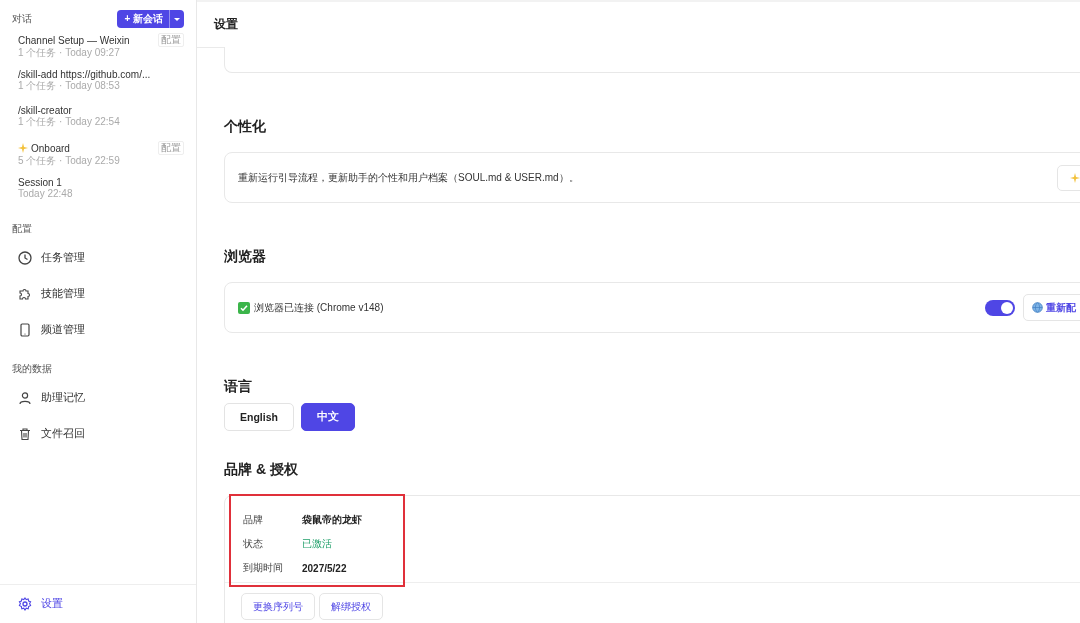 The width and height of the screenshot is (1080, 623). What do you see at coordinates (245, 256) in the screenshot?
I see `section-heading: 浏览器` at bounding box center [245, 256].